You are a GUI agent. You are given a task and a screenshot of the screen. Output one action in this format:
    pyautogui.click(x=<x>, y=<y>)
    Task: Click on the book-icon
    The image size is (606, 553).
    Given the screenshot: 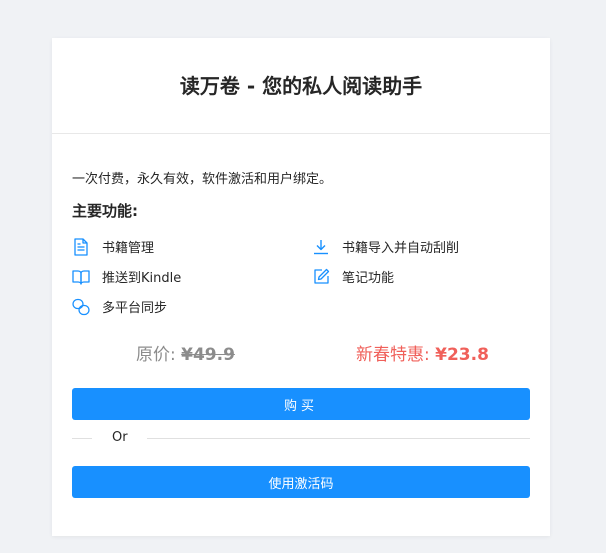 What is the action you would take?
    pyautogui.click(x=81, y=277)
    